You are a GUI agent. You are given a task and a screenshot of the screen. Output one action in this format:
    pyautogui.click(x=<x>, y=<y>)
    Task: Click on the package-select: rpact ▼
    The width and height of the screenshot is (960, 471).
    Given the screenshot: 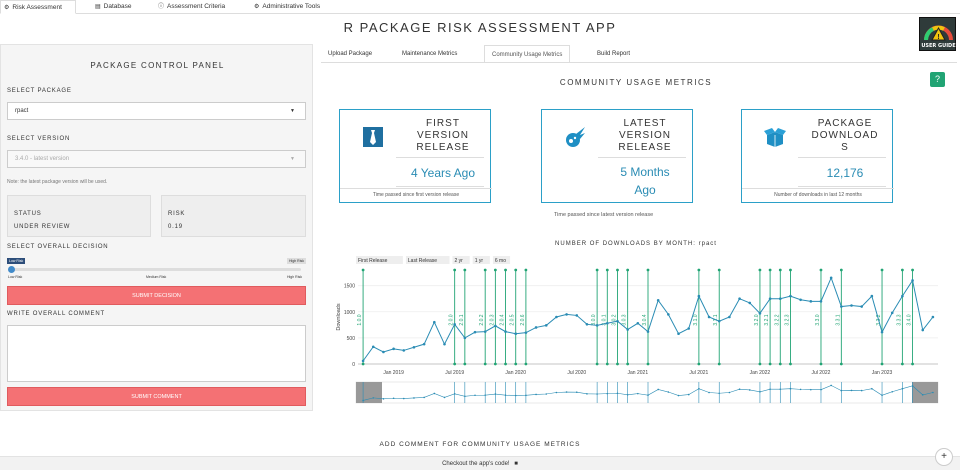 What is the action you would take?
    pyautogui.click(x=156, y=111)
    